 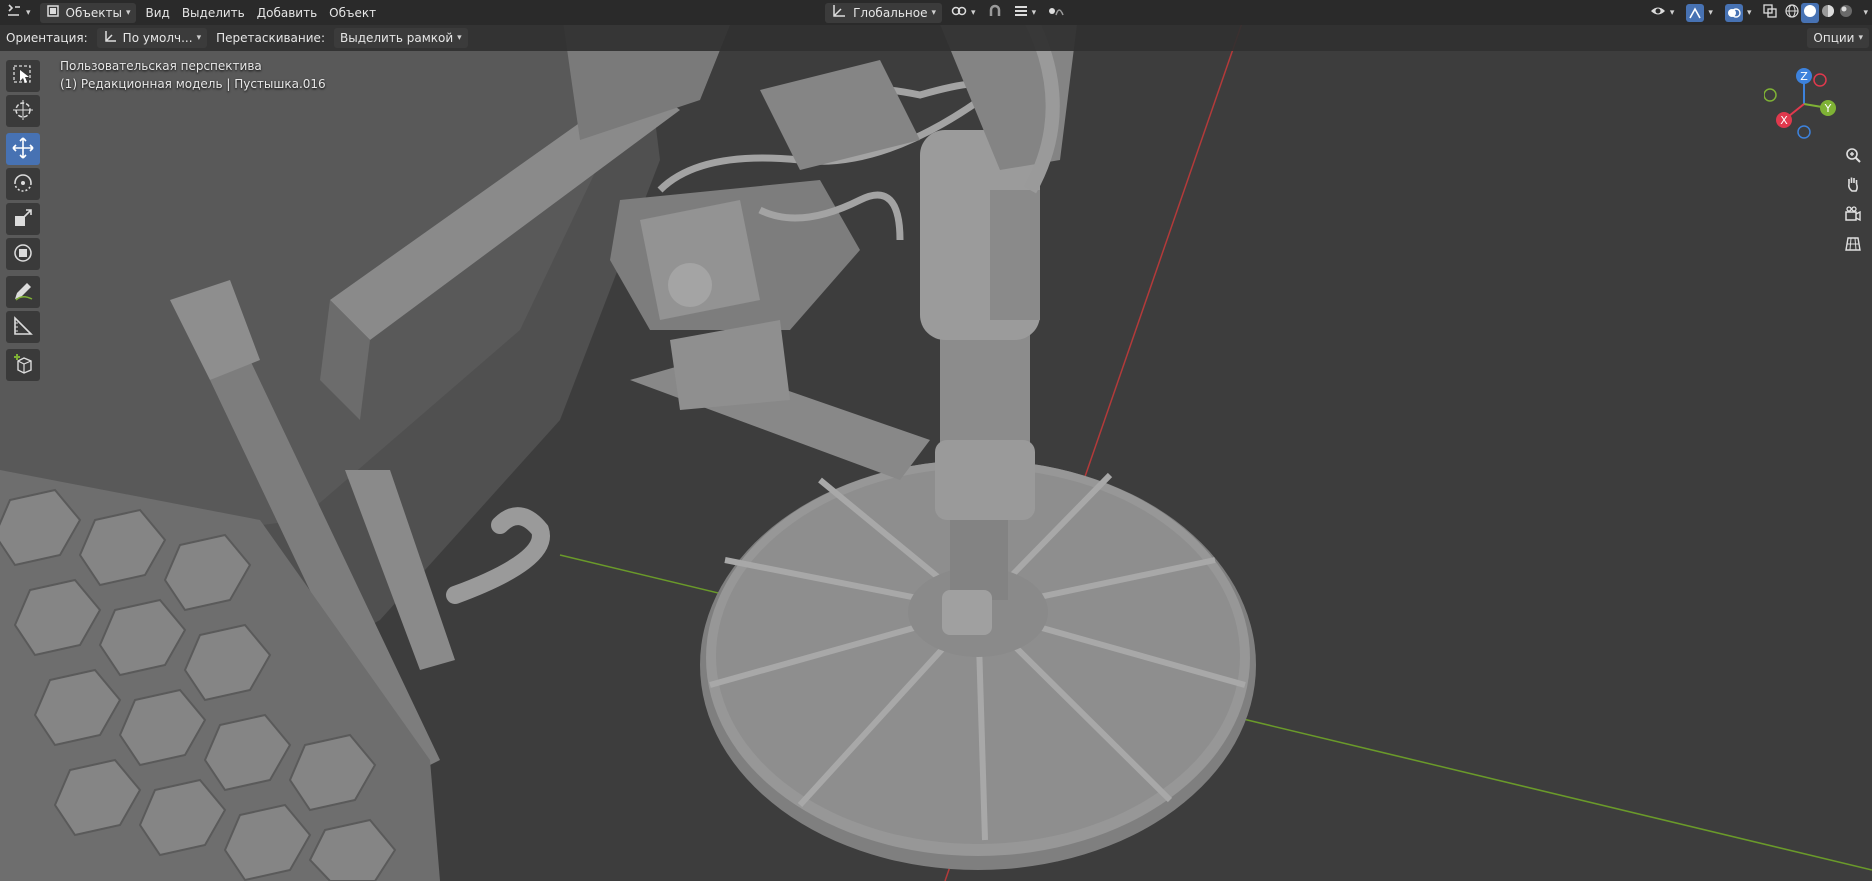 I want to click on menu-add: Добавить, so click(x=287, y=13).